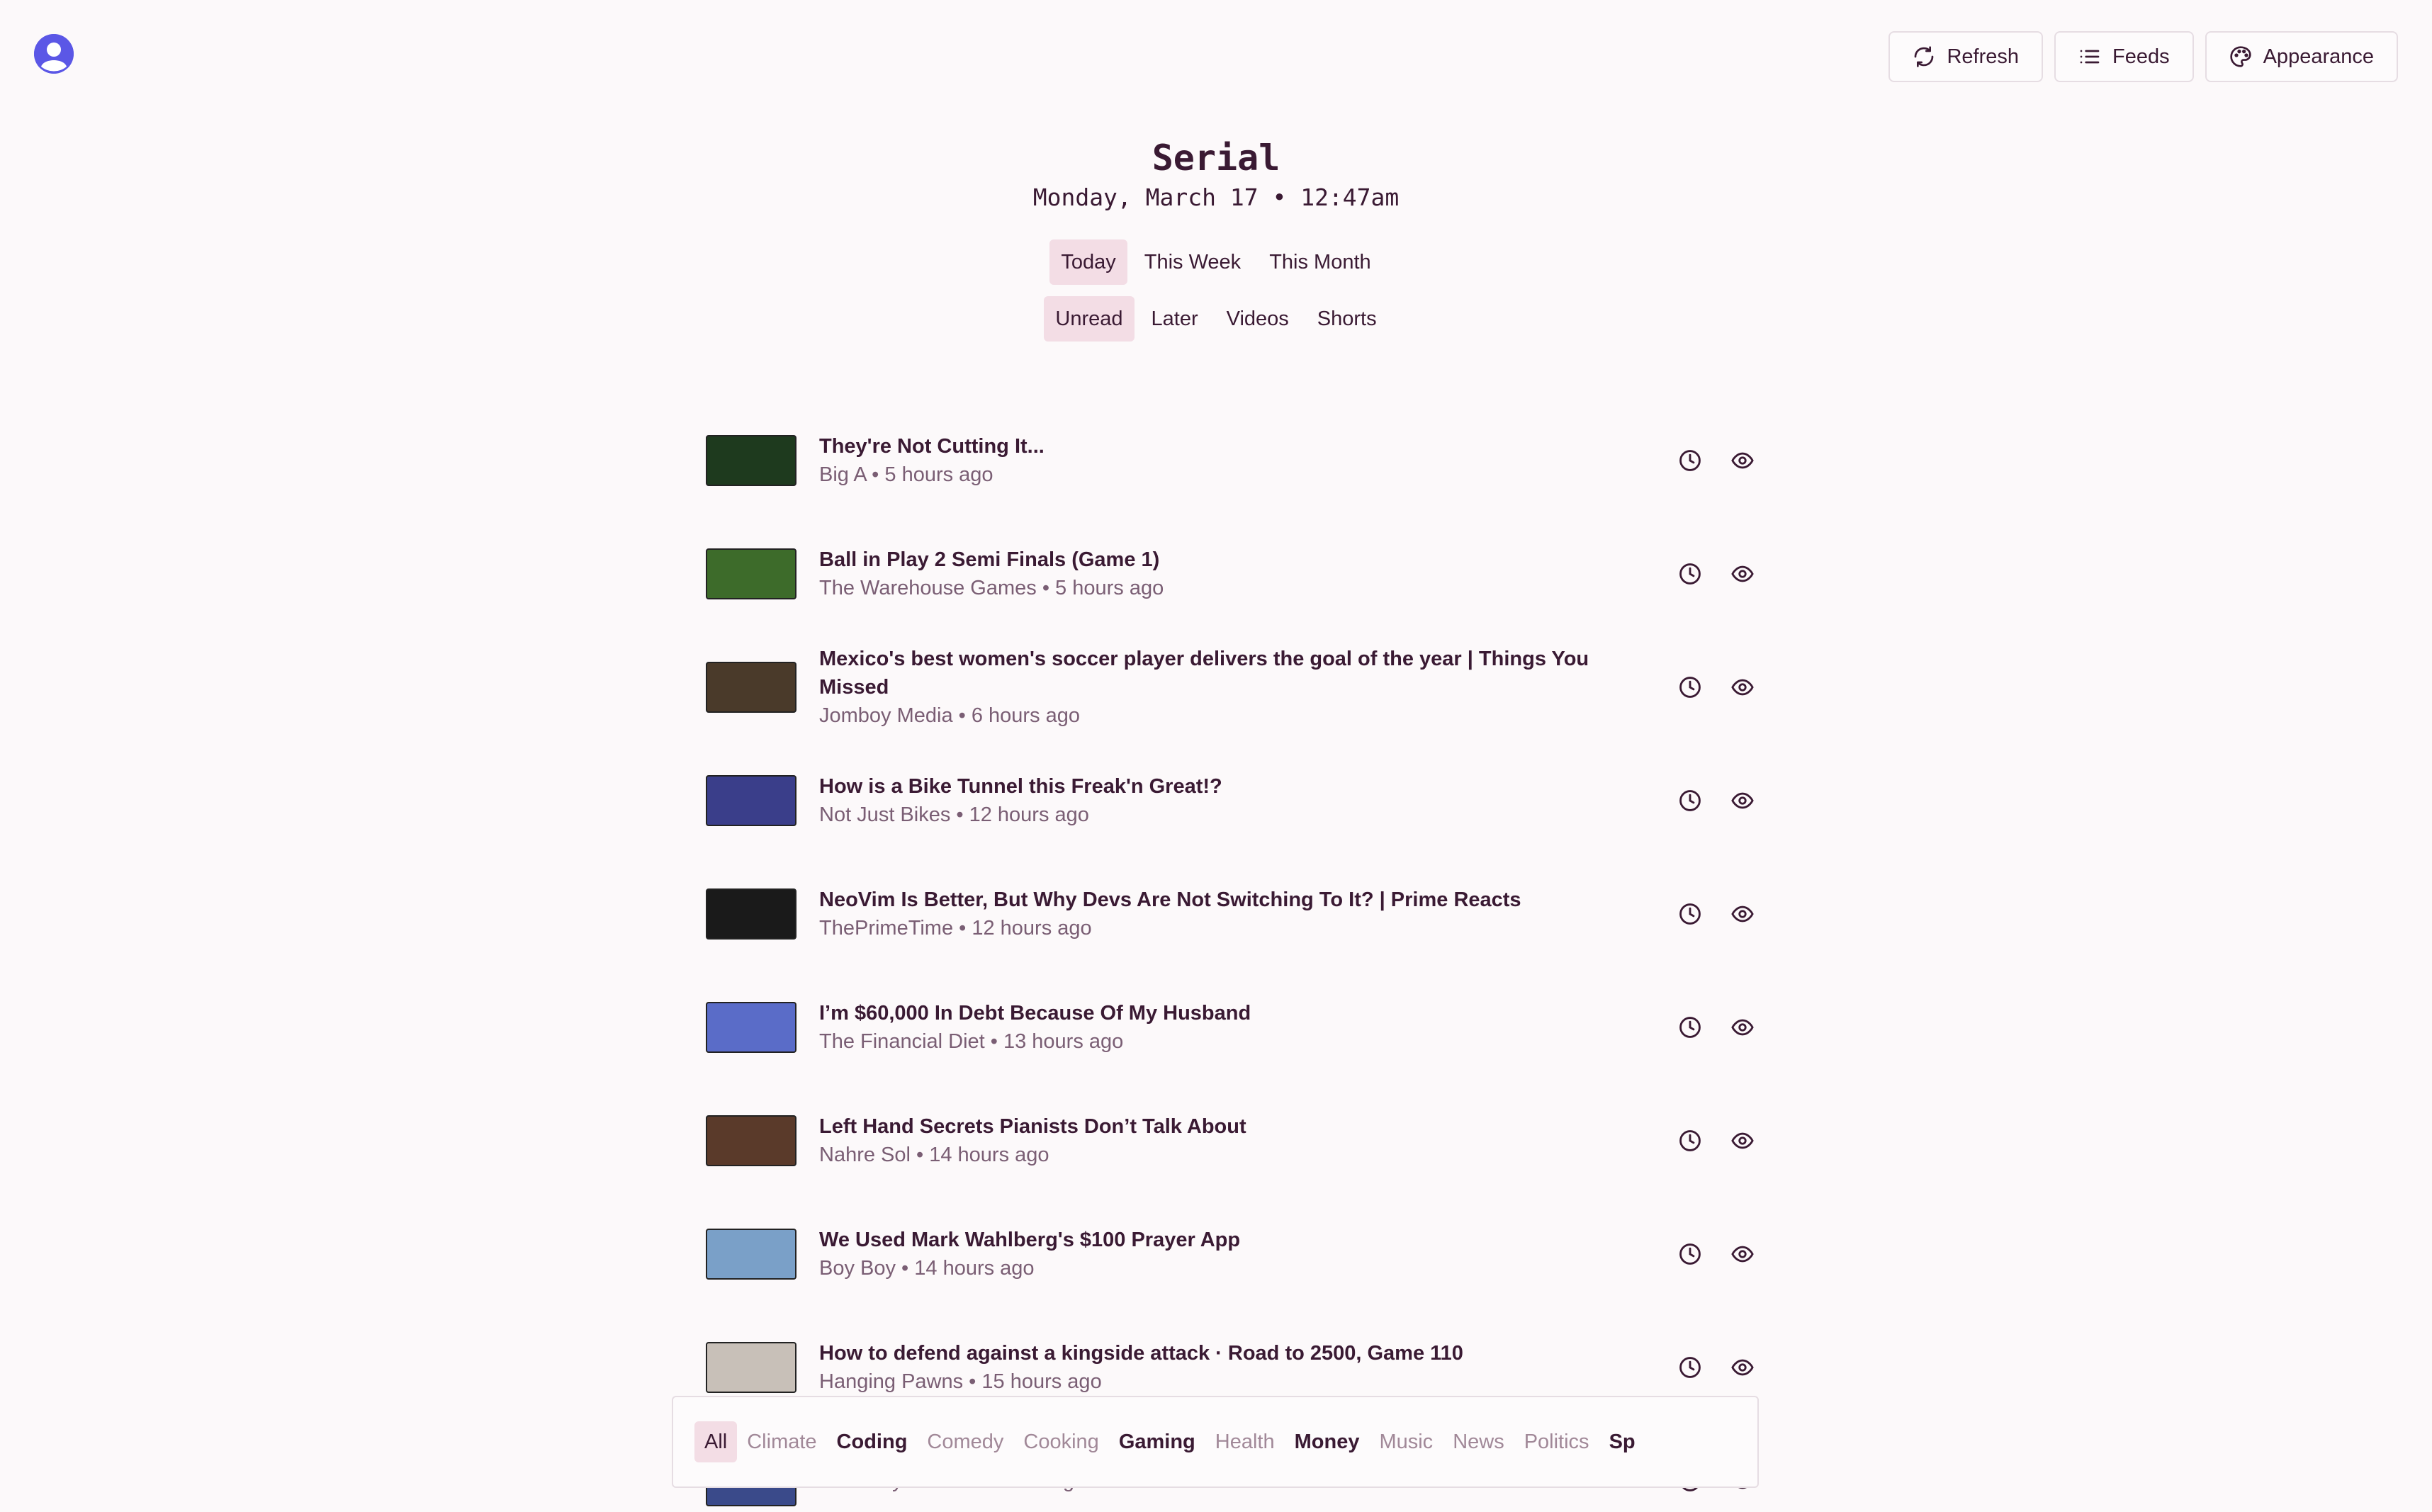  Describe the element at coordinates (1556, 1441) in the screenshot. I see `category-politics: Politics` at that location.